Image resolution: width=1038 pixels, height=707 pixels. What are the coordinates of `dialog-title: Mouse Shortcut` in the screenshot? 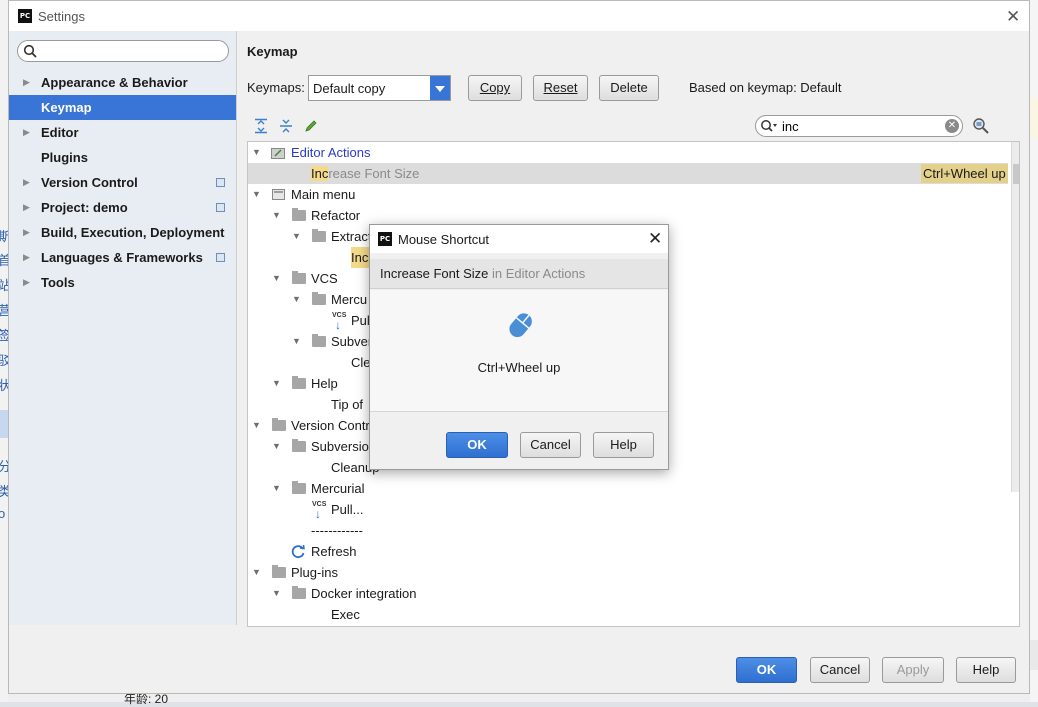 It's located at (444, 239).